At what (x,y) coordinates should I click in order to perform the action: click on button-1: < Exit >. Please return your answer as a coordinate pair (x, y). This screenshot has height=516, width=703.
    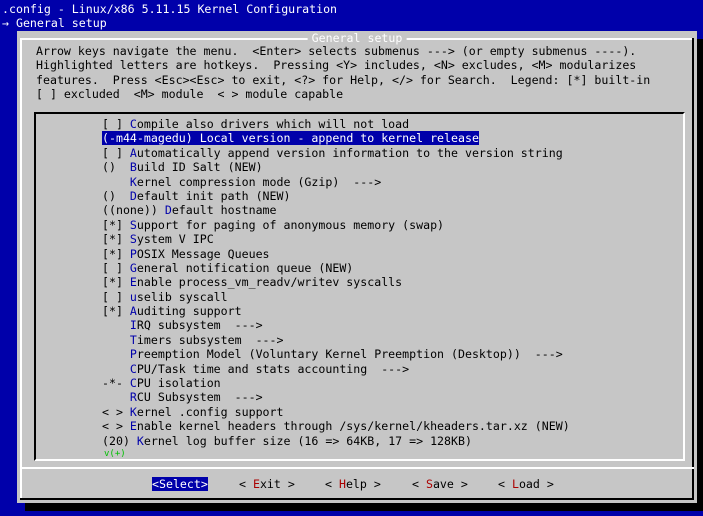
    Looking at the image, I should click on (267, 484).